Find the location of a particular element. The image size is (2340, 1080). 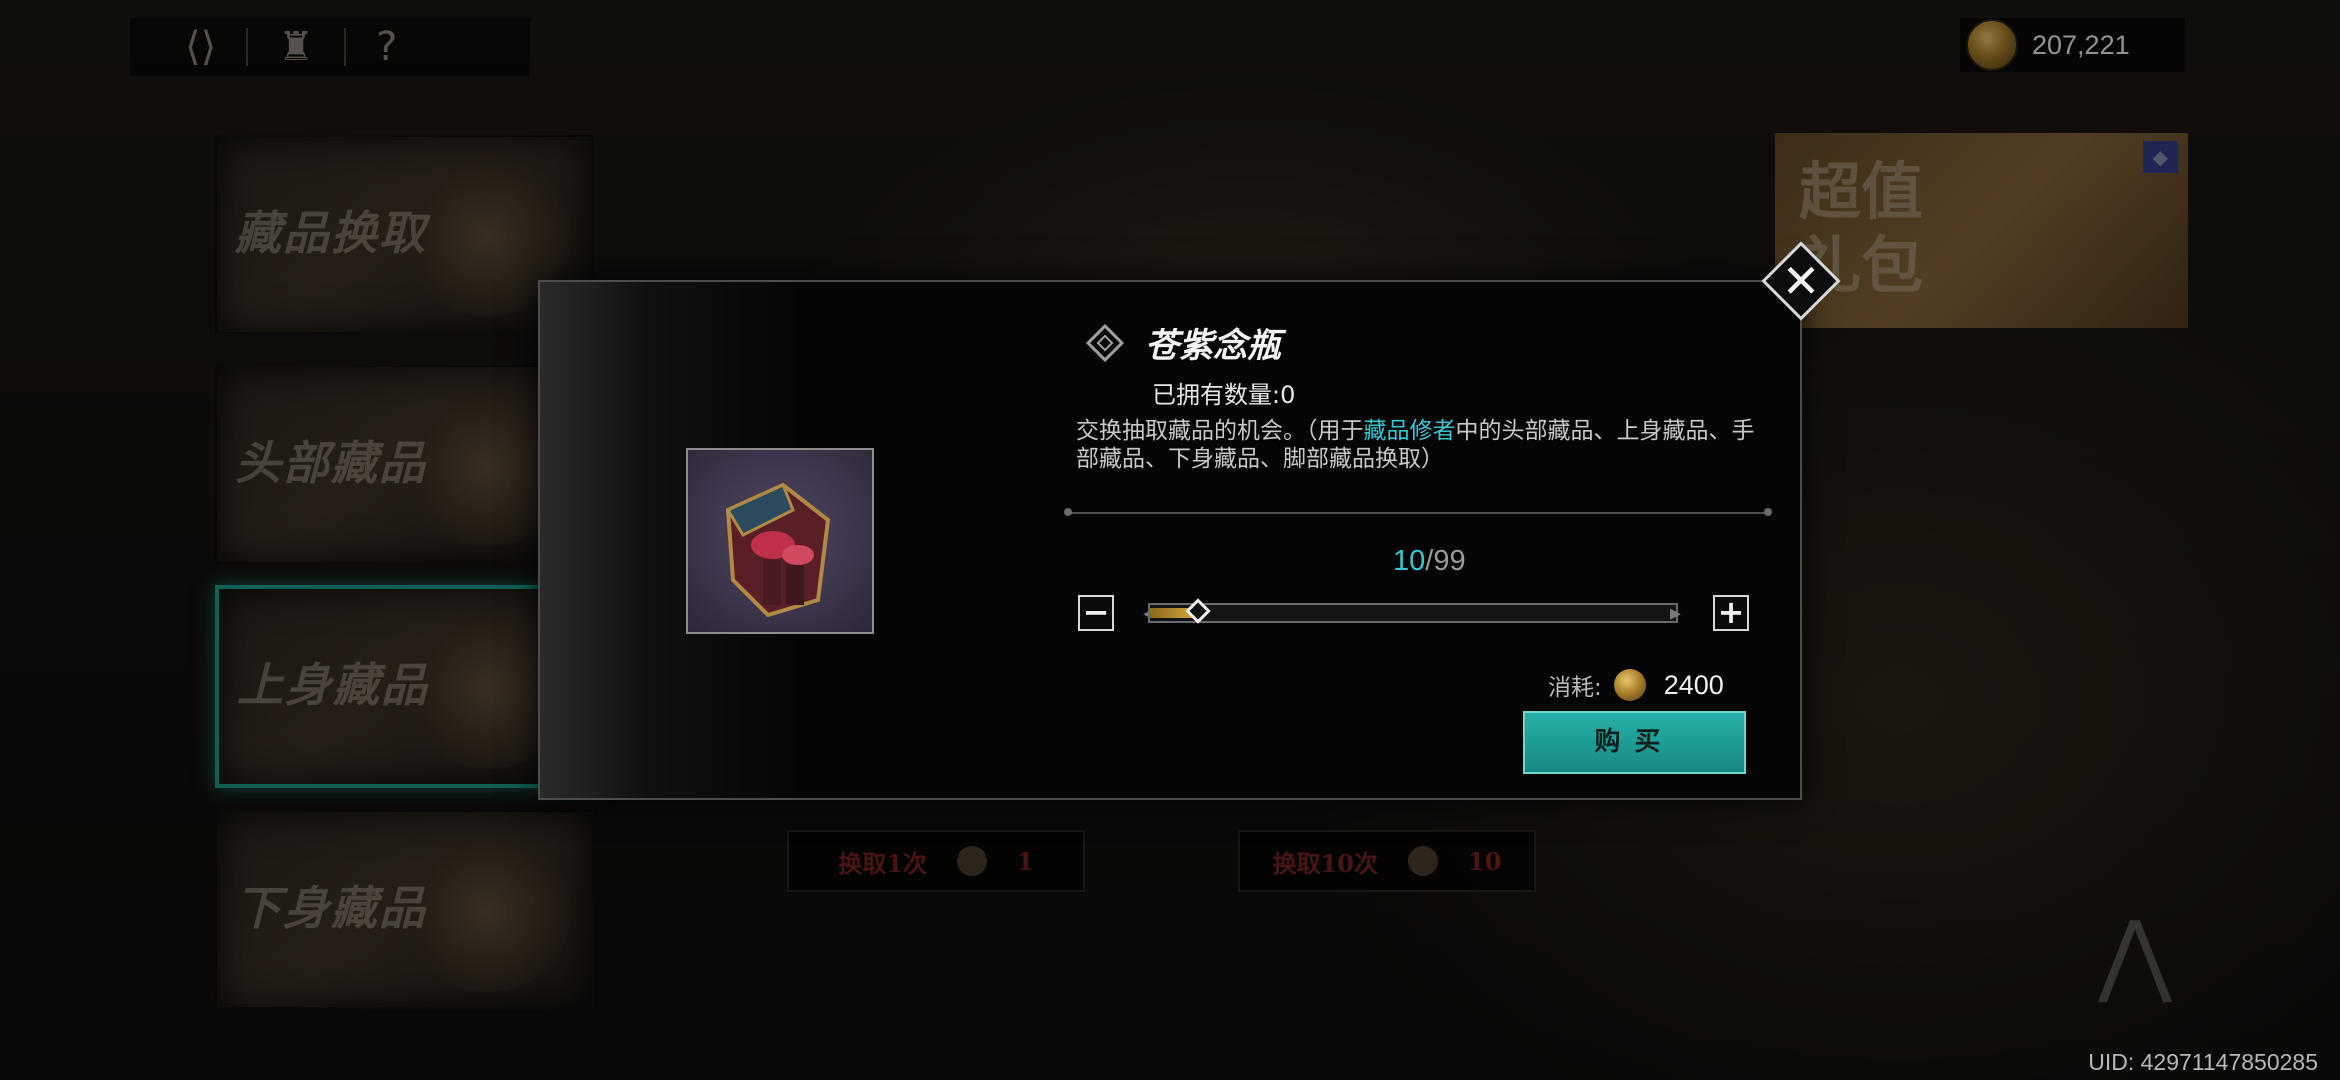

potion-case-icon is located at coordinates (778, 550).